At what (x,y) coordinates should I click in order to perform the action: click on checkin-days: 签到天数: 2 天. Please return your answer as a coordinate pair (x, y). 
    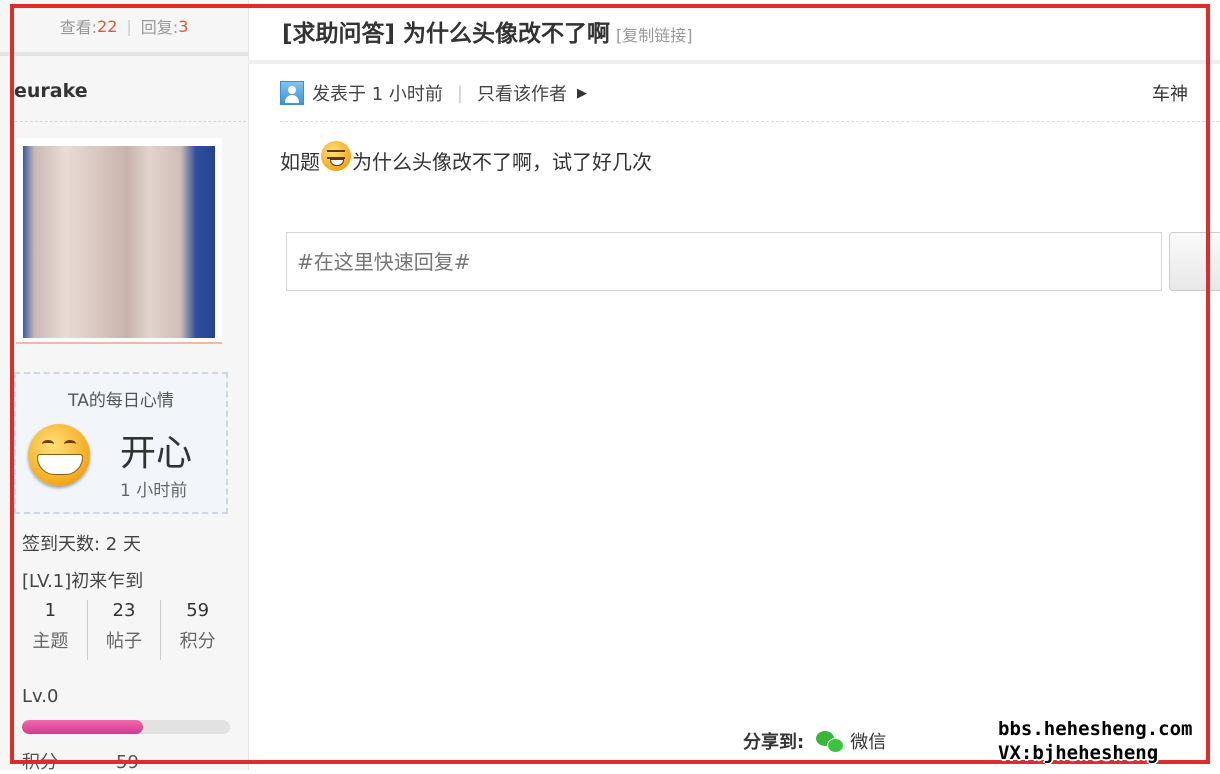
    Looking at the image, I should click on (81, 544).